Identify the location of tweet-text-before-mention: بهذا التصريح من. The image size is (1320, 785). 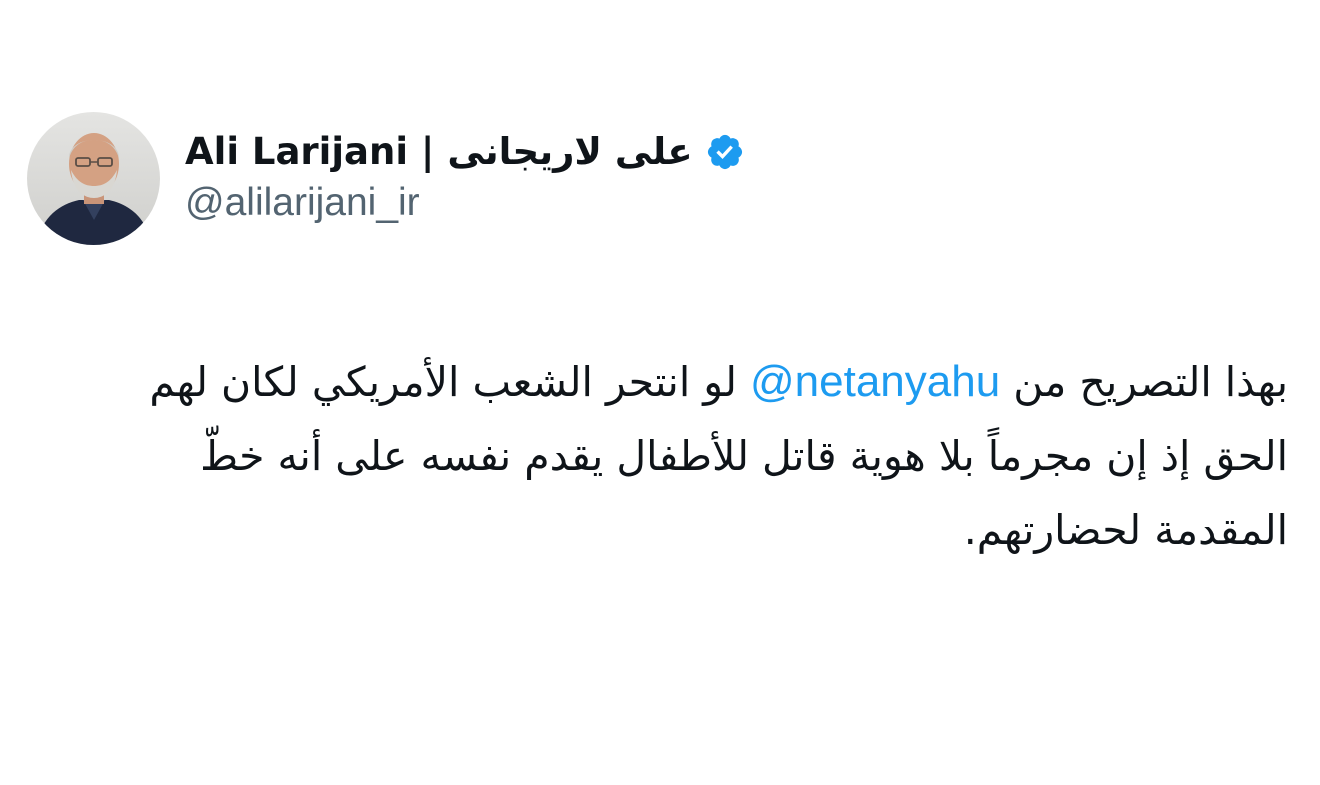
(1150, 382).